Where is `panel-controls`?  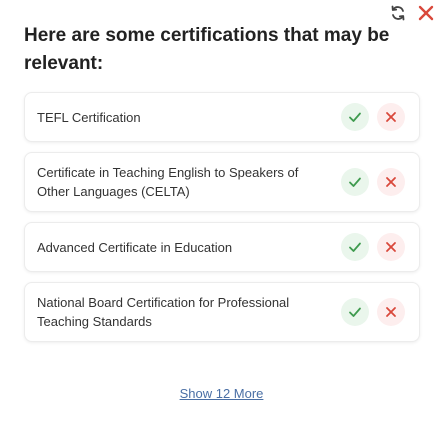 panel-controls is located at coordinates (412, 13).